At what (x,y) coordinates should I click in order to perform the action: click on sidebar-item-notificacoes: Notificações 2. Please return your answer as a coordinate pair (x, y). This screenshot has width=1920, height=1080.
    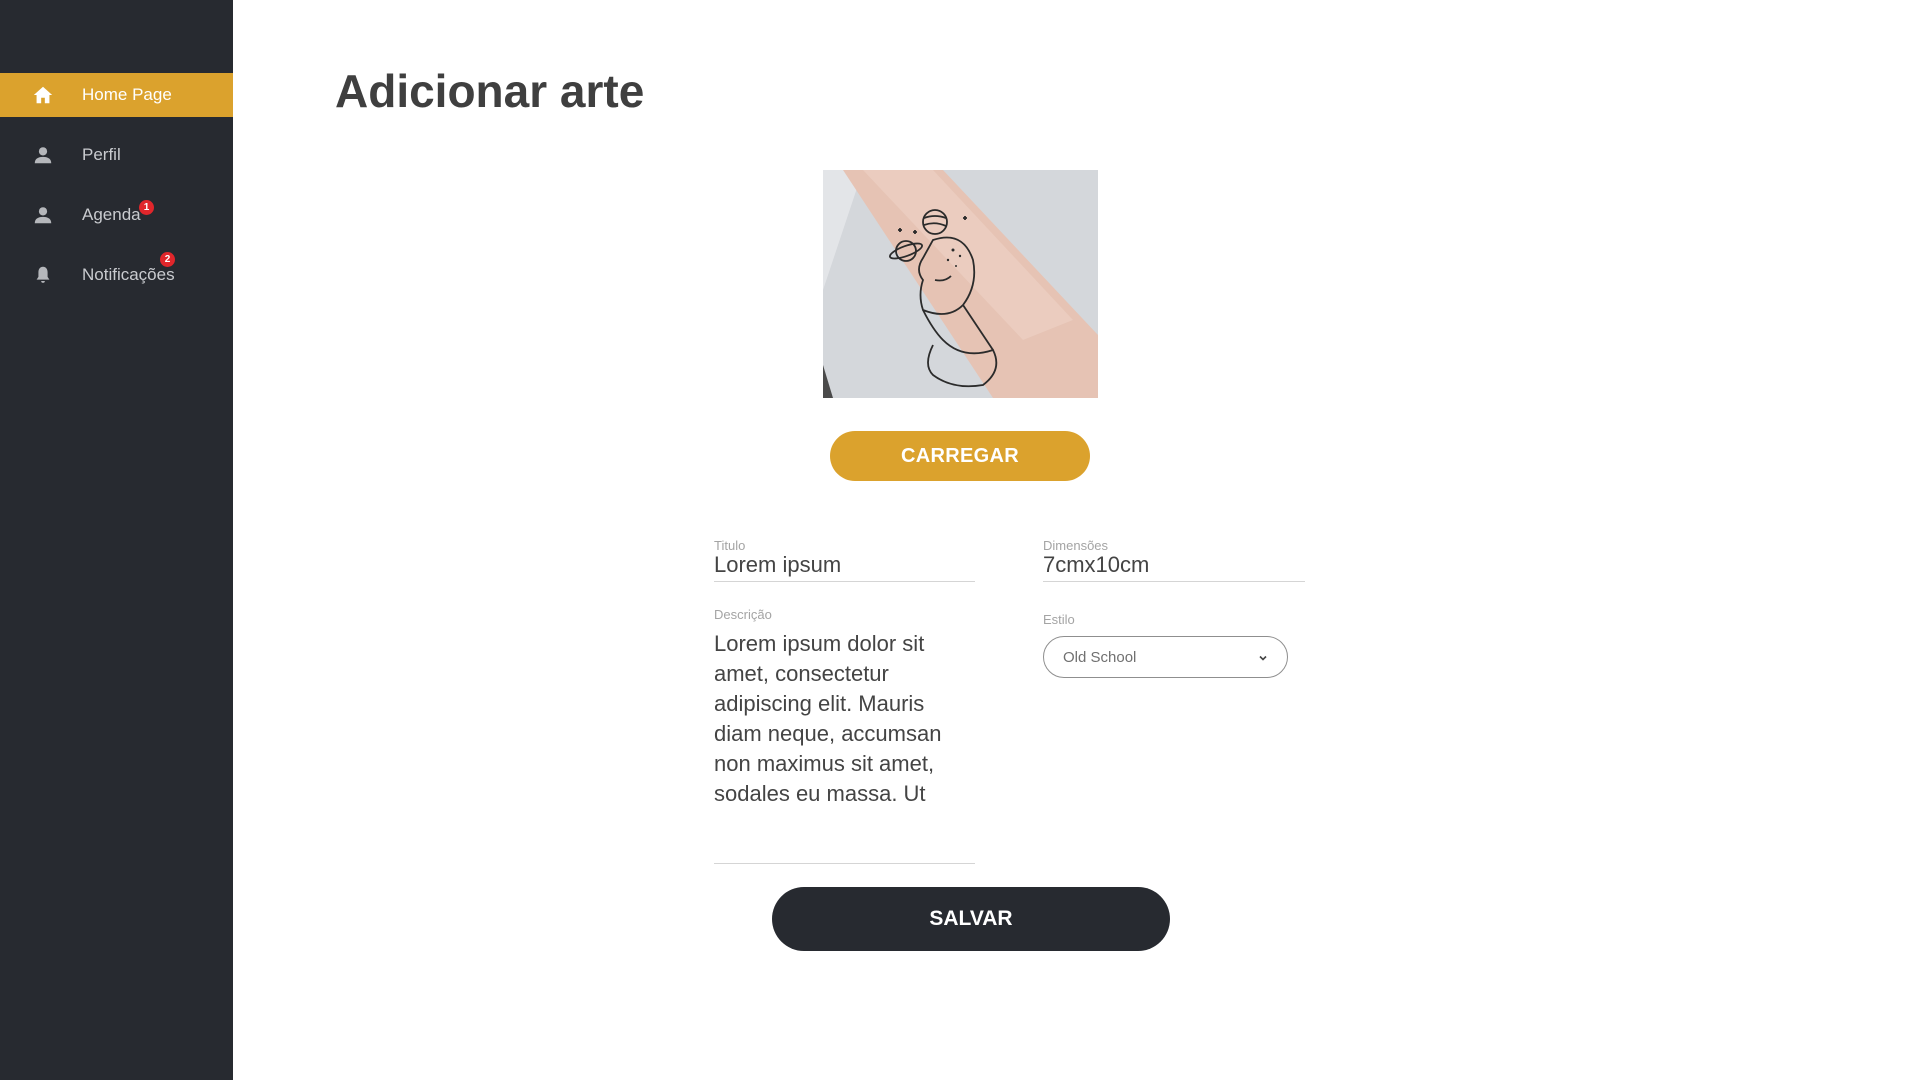
    Looking at the image, I should click on (116, 274).